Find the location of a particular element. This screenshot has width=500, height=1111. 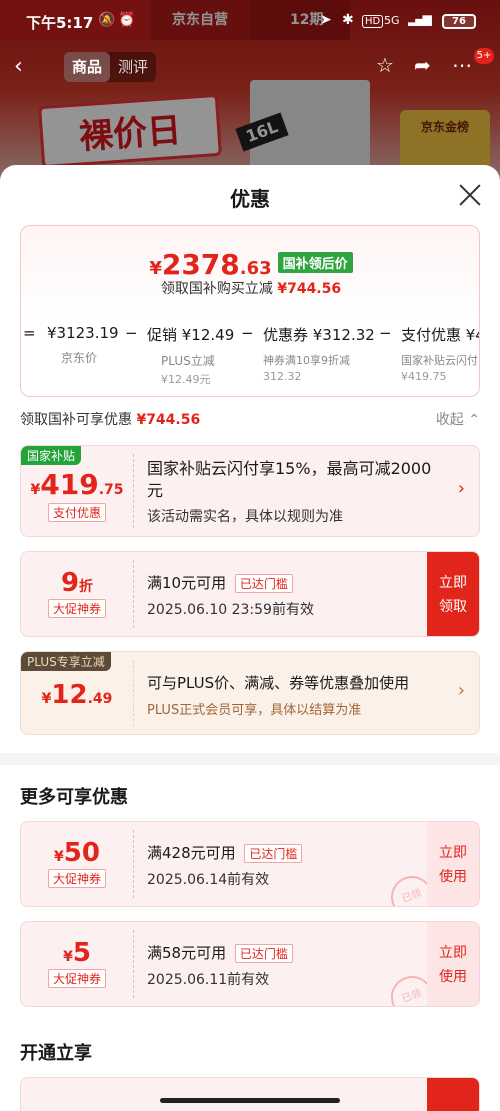

price-integer: 2378 is located at coordinates (200, 264).